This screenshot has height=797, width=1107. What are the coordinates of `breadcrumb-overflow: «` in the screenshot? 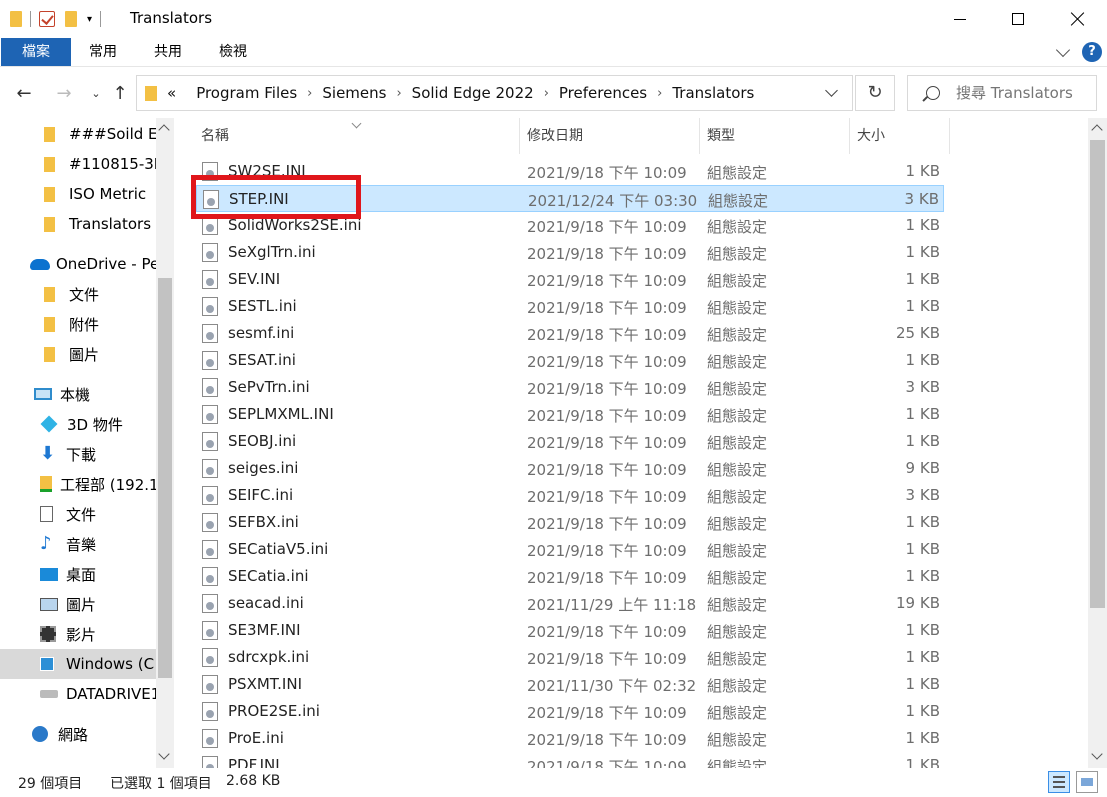 It's located at (171, 93).